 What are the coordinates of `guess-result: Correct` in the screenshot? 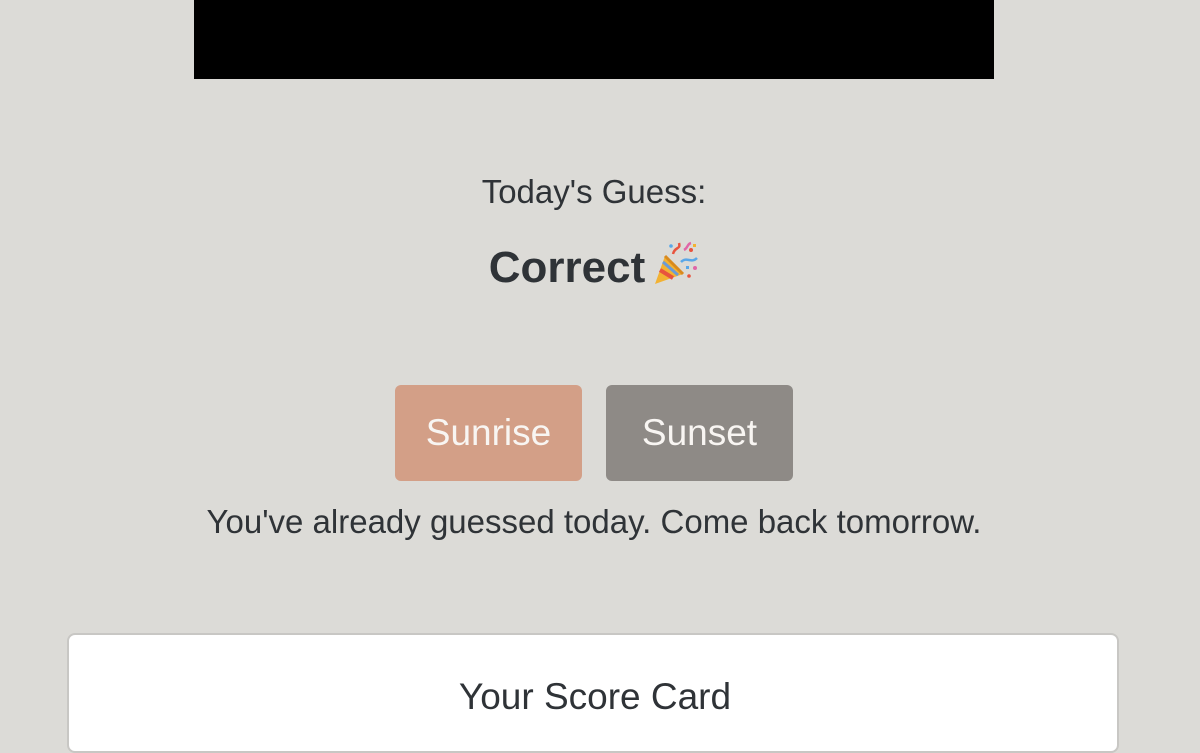 It's located at (594, 267).